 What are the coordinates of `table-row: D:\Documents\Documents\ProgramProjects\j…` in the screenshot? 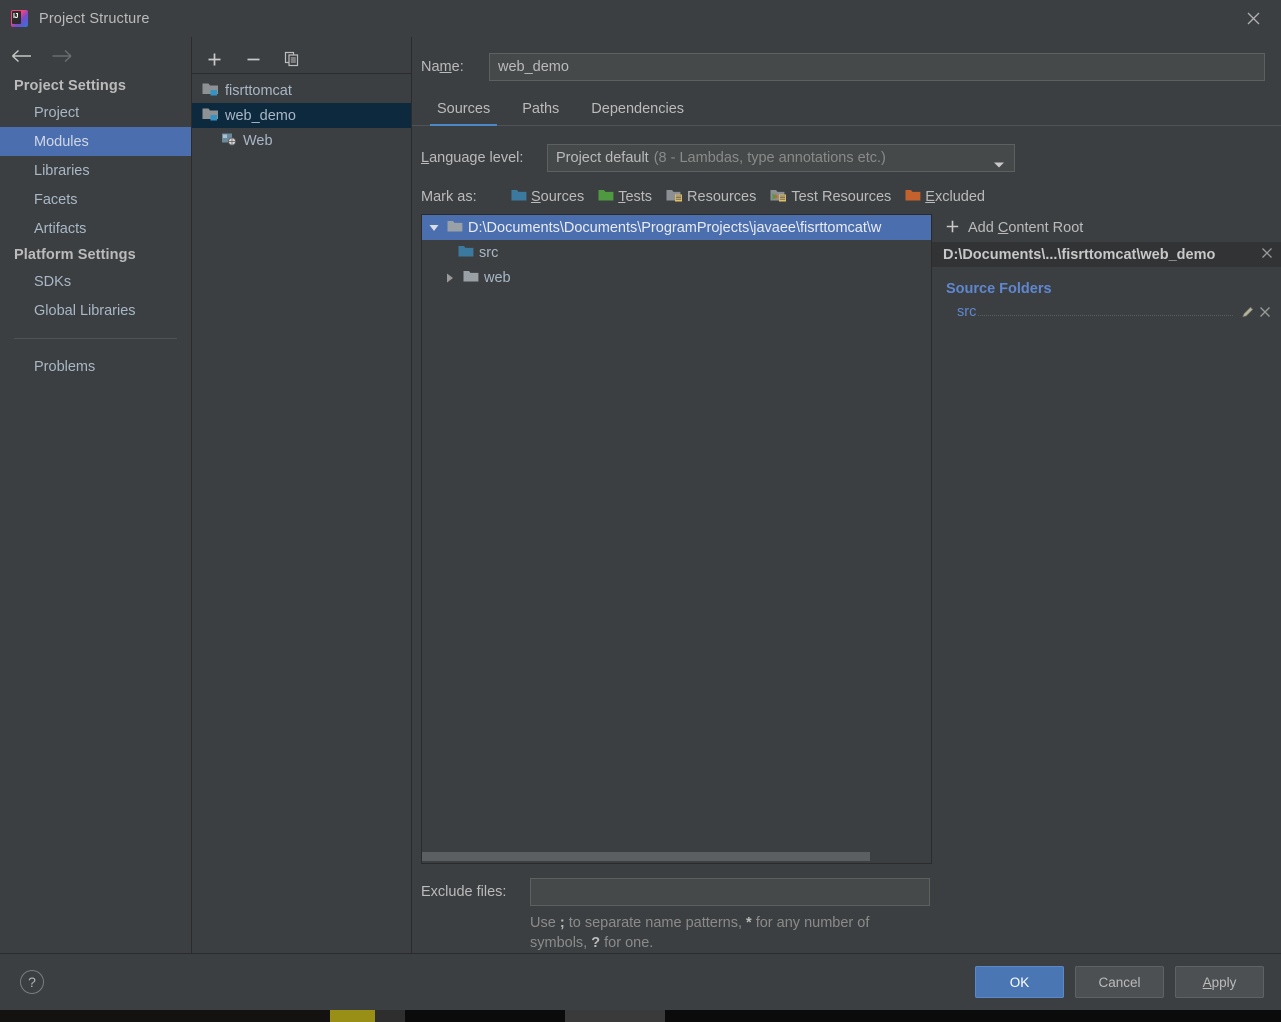 It's located at (676, 227).